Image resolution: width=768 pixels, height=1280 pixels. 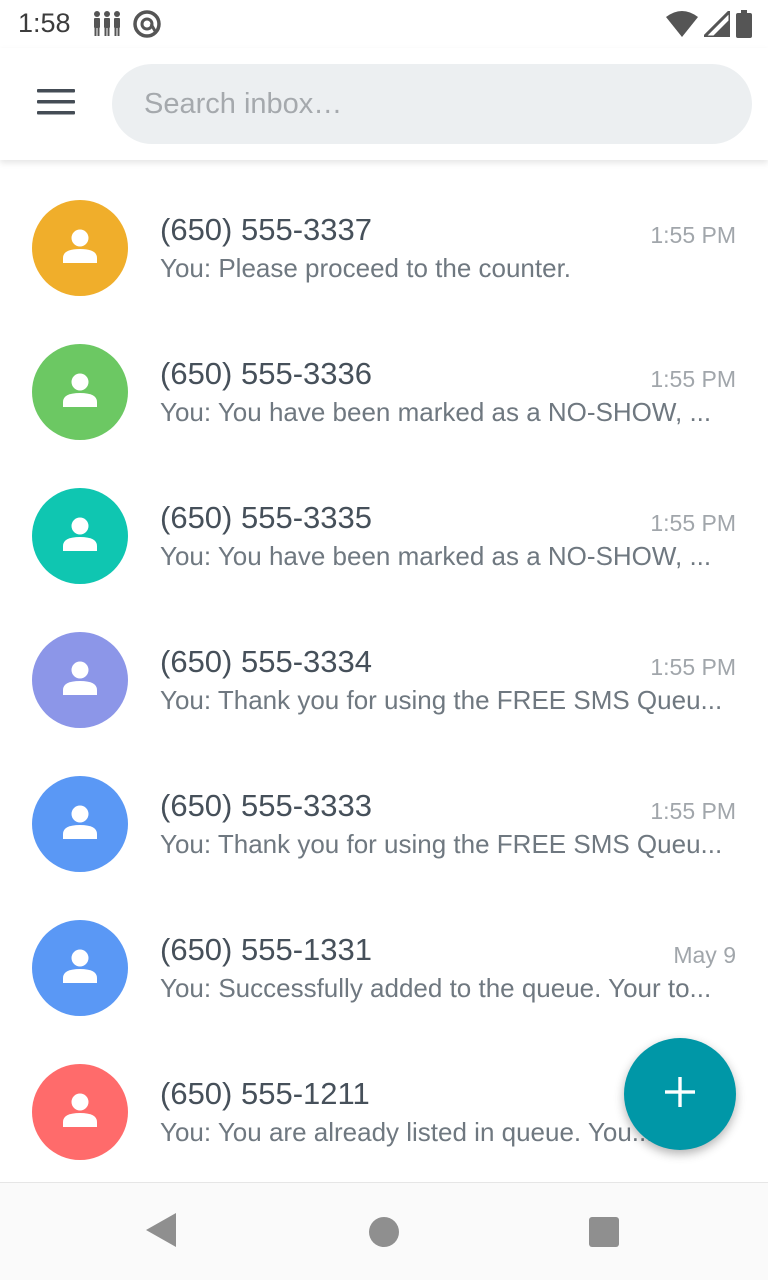 I want to click on conversation-name: (650) 555-3336, so click(x=266, y=373).